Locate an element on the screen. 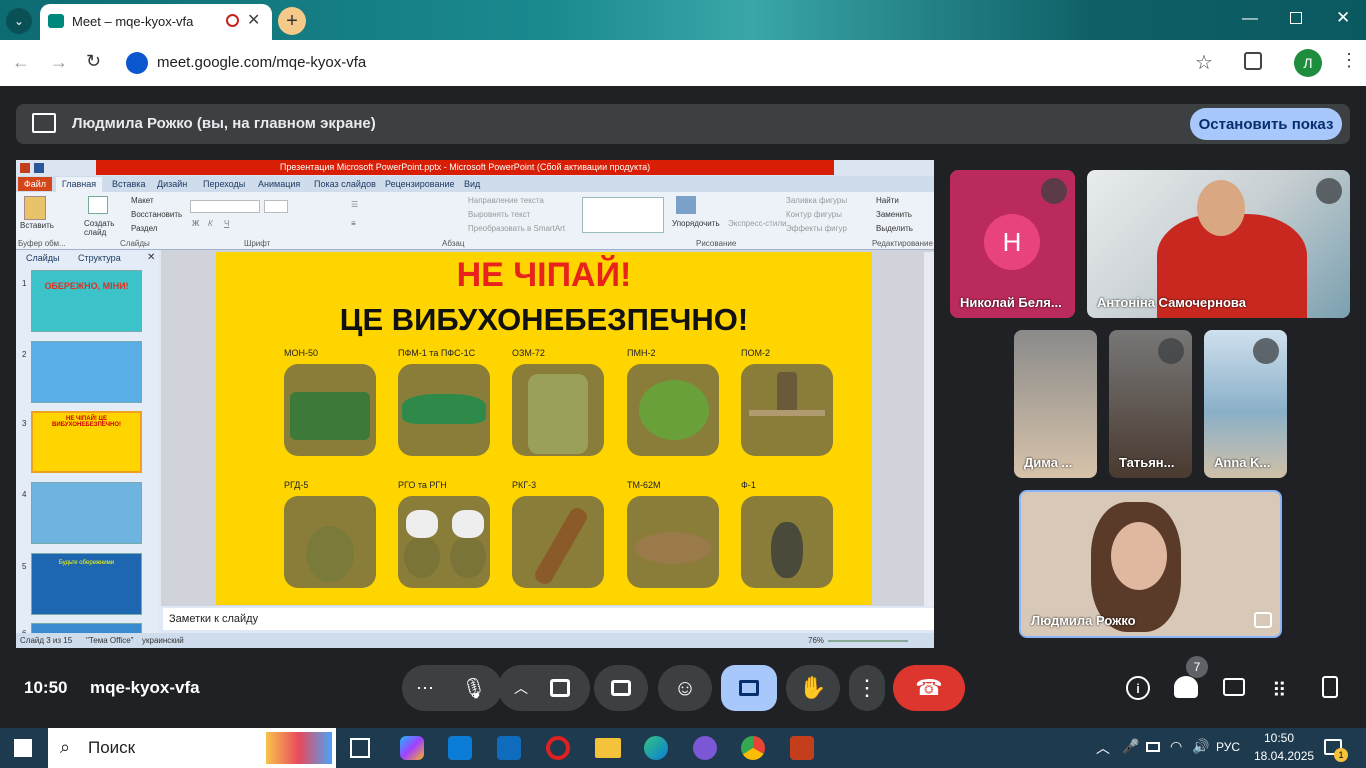 The width and height of the screenshot is (1366, 768). bold-icon: Ж is located at coordinates (195, 223).